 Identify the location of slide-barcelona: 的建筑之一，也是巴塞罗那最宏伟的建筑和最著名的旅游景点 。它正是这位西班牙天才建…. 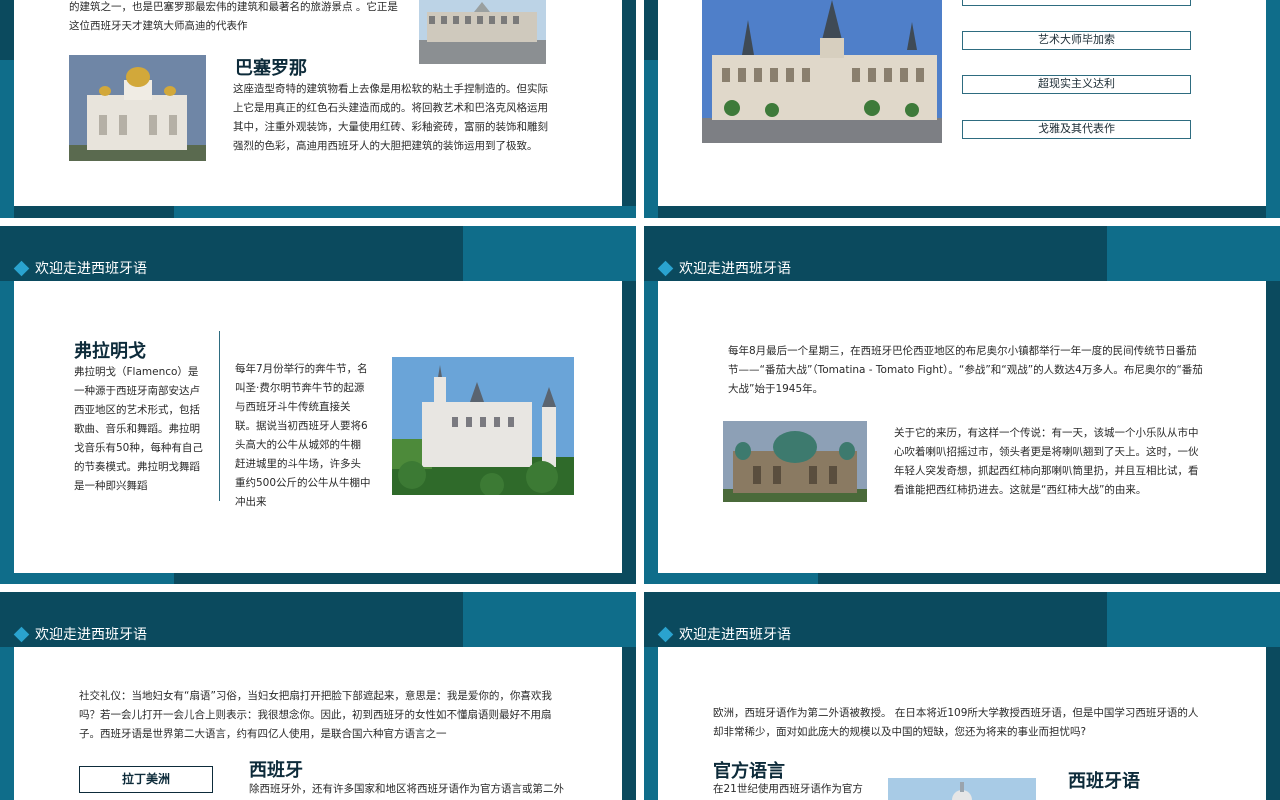
(318, 109).